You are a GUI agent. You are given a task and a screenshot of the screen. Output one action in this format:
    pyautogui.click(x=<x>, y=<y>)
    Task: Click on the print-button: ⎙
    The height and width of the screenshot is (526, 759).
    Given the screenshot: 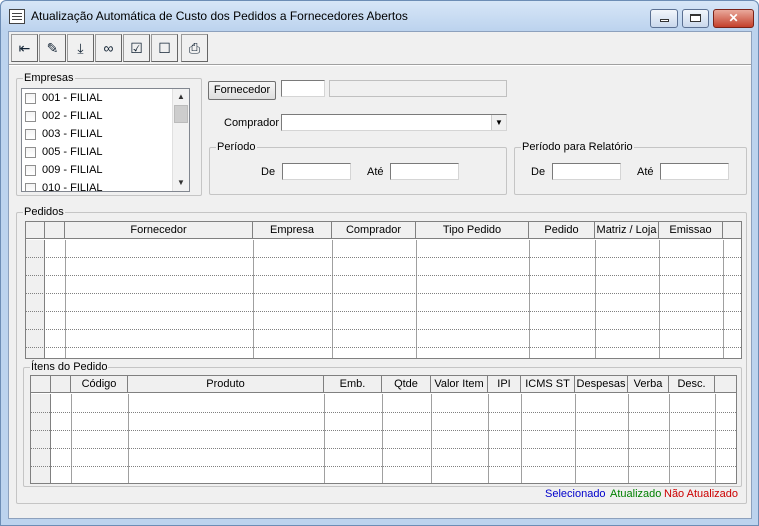 What is the action you would take?
    pyautogui.click(x=194, y=48)
    